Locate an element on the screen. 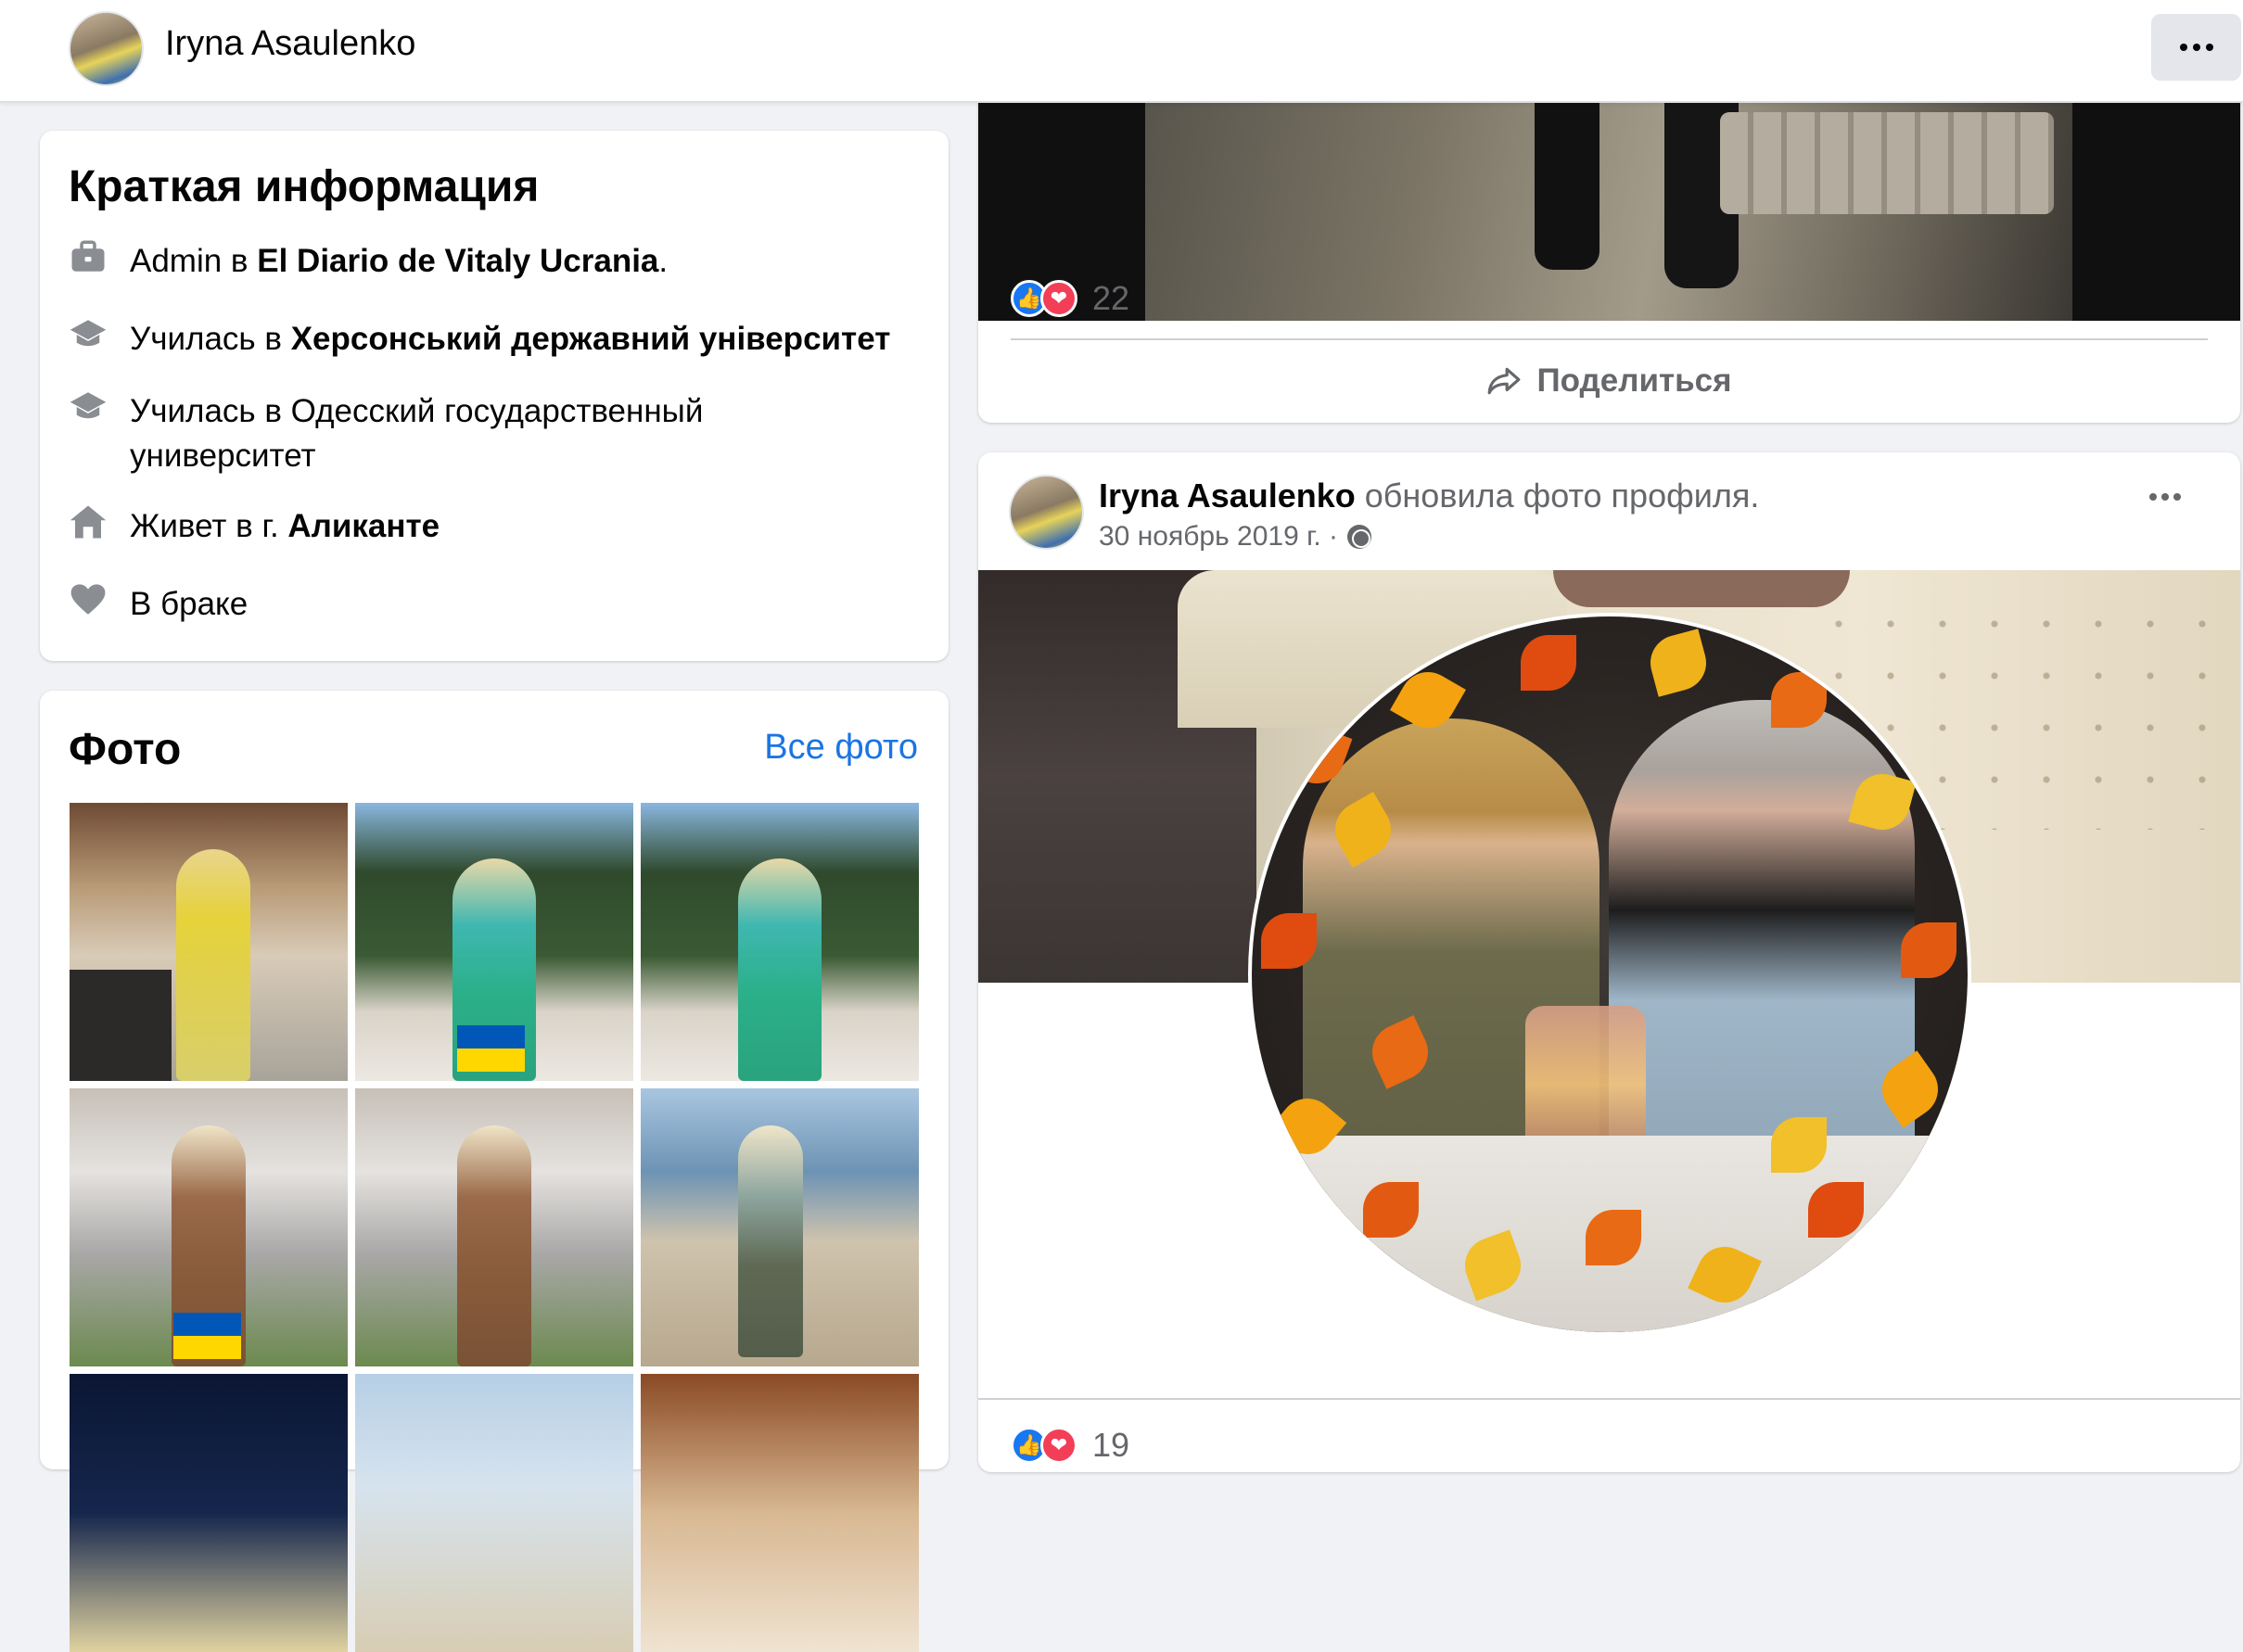 This screenshot has width=2243, height=1652. post-timestamp: 30 ноябрь 2019 г. · is located at coordinates (1235, 537).